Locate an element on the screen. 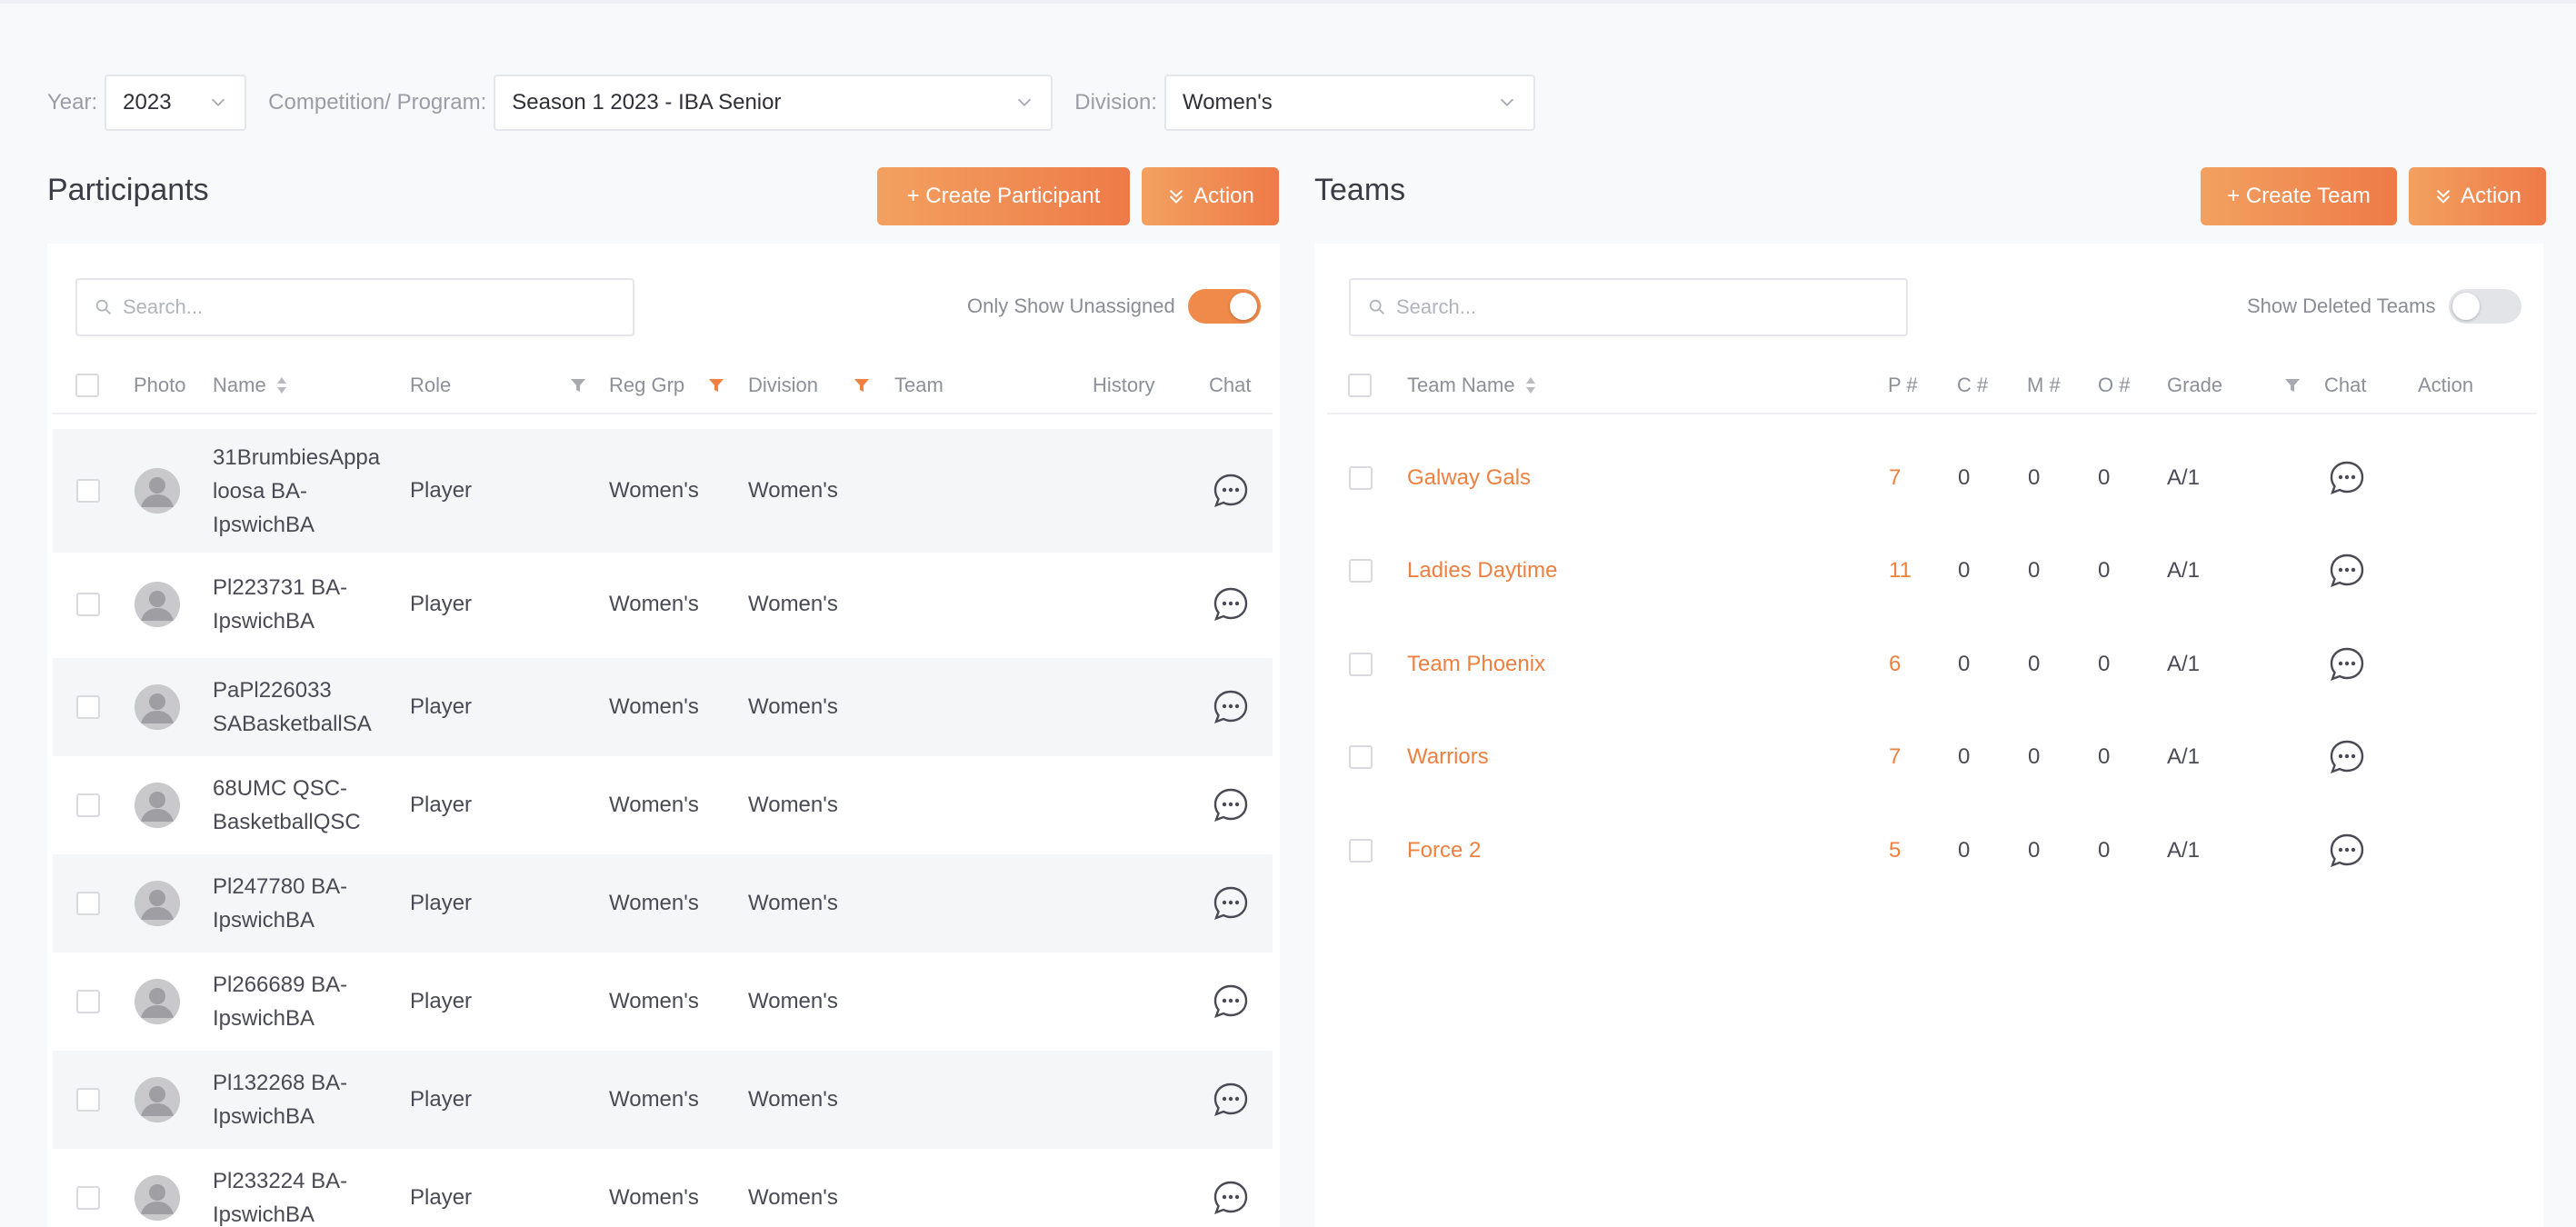 This screenshot has width=2576, height=1227. team-p-count: 6 is located at coordinates (1895, 664).